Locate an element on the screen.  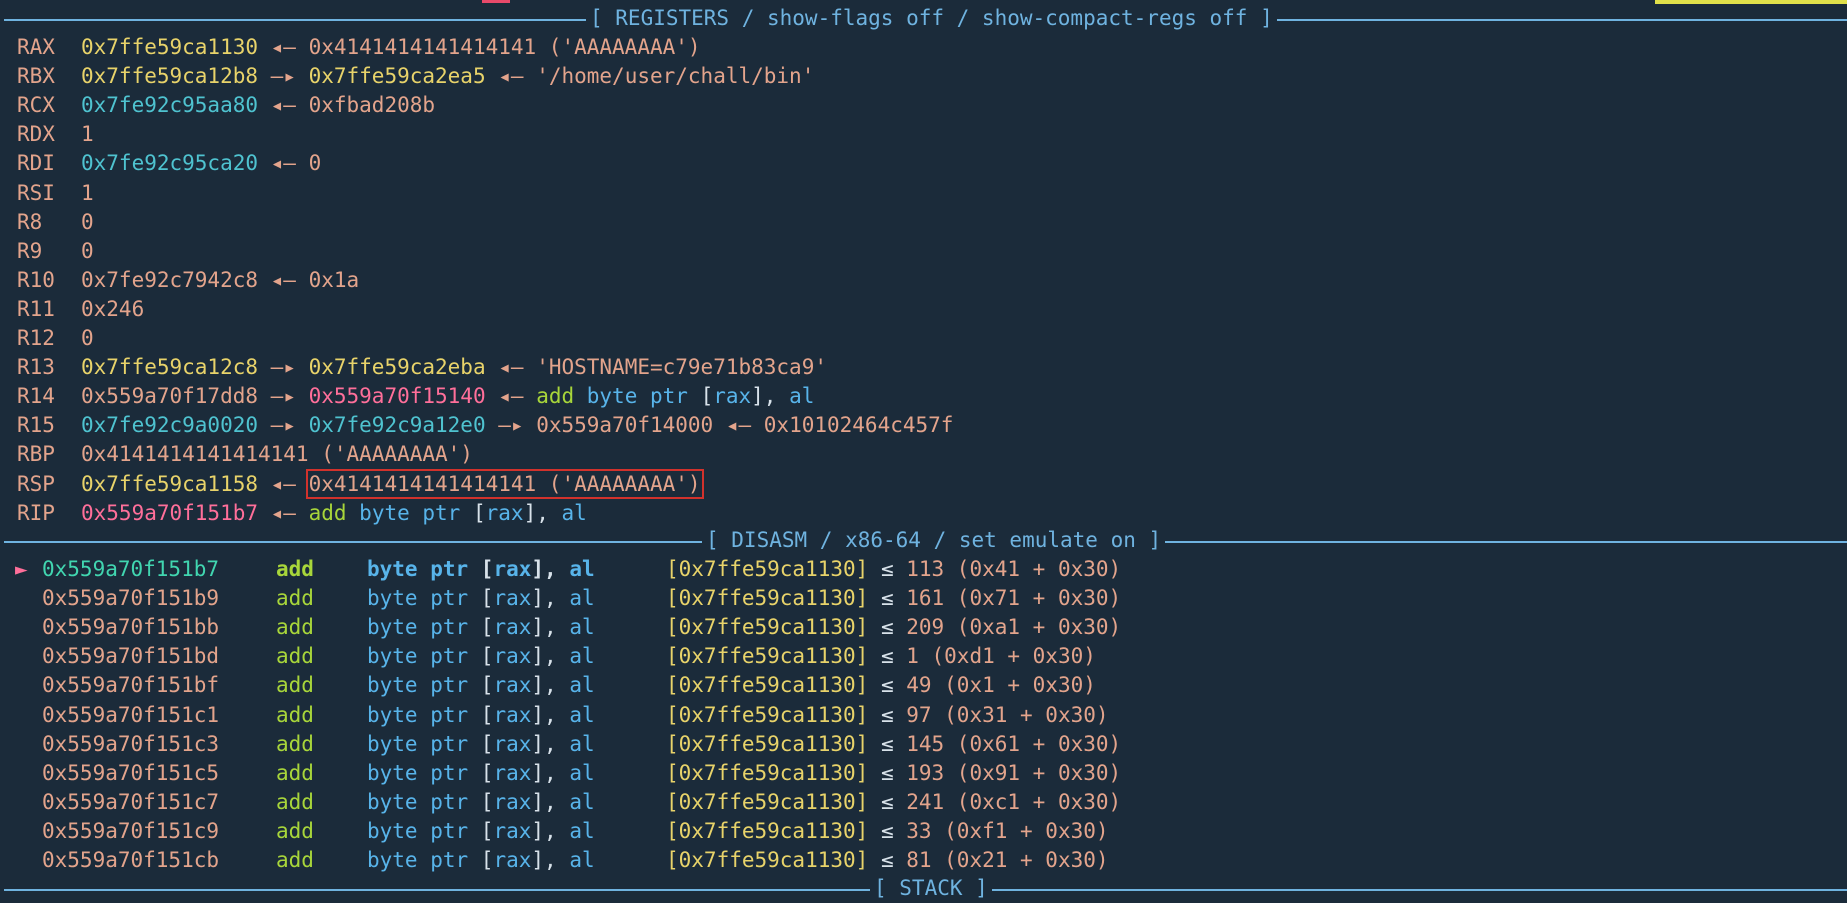
register-value: 1 is located at coordinates (87, 193).